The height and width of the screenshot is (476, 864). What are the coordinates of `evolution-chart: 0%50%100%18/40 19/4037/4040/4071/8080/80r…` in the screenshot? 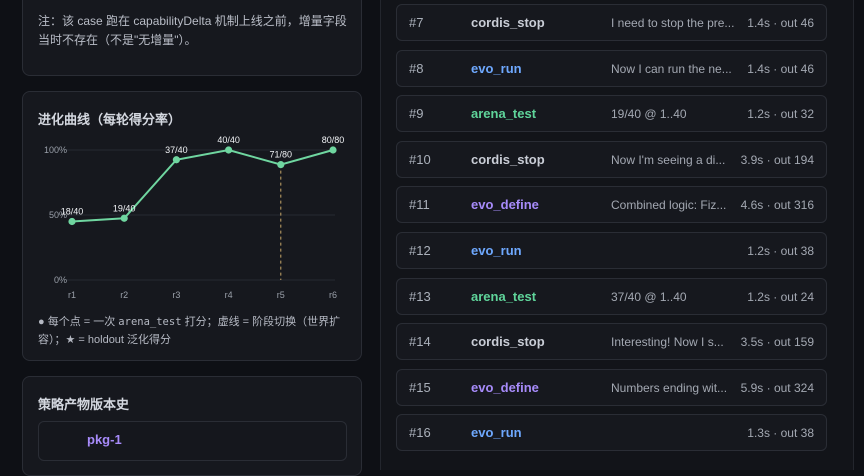 It's located at (194, 217).